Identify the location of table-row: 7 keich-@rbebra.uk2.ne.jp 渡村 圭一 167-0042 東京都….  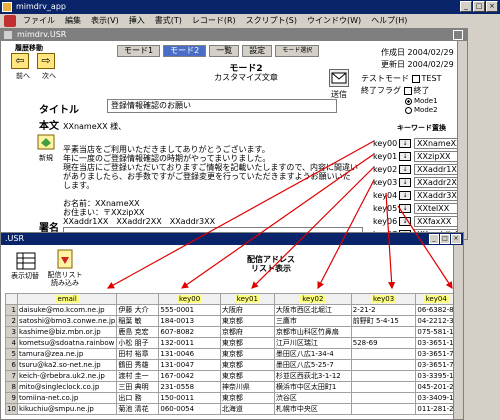
(231, 376).